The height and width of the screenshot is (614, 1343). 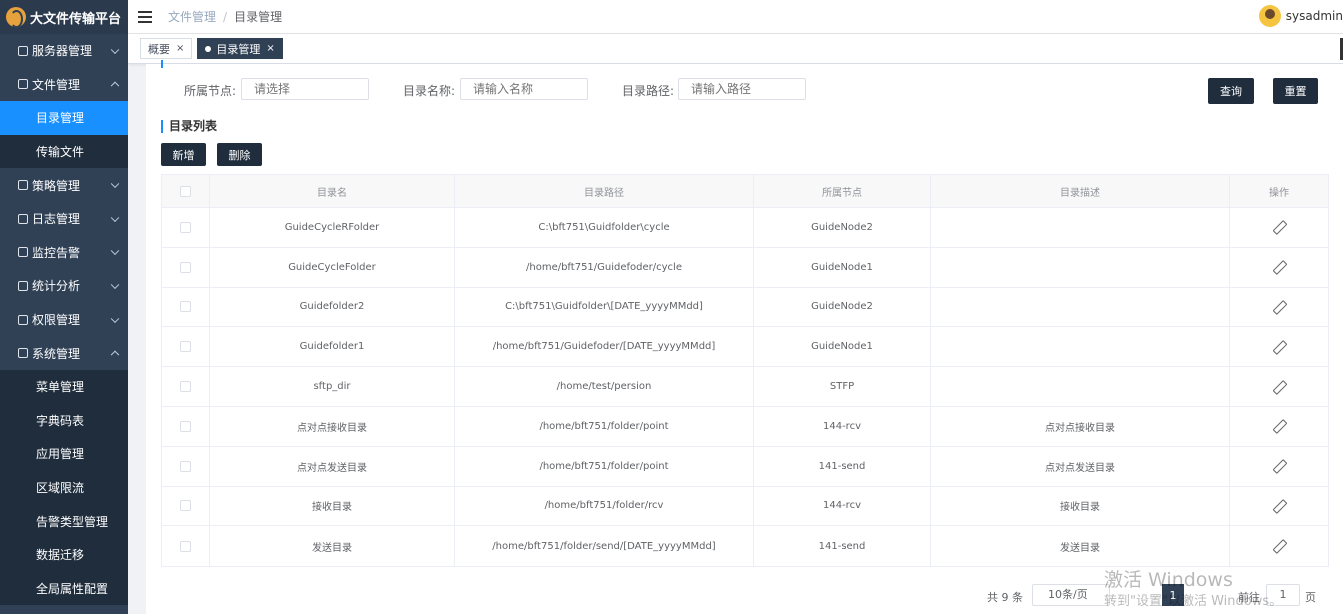 I want to click on app-logo: 大文件传输平台, so click(x=64, y=17).